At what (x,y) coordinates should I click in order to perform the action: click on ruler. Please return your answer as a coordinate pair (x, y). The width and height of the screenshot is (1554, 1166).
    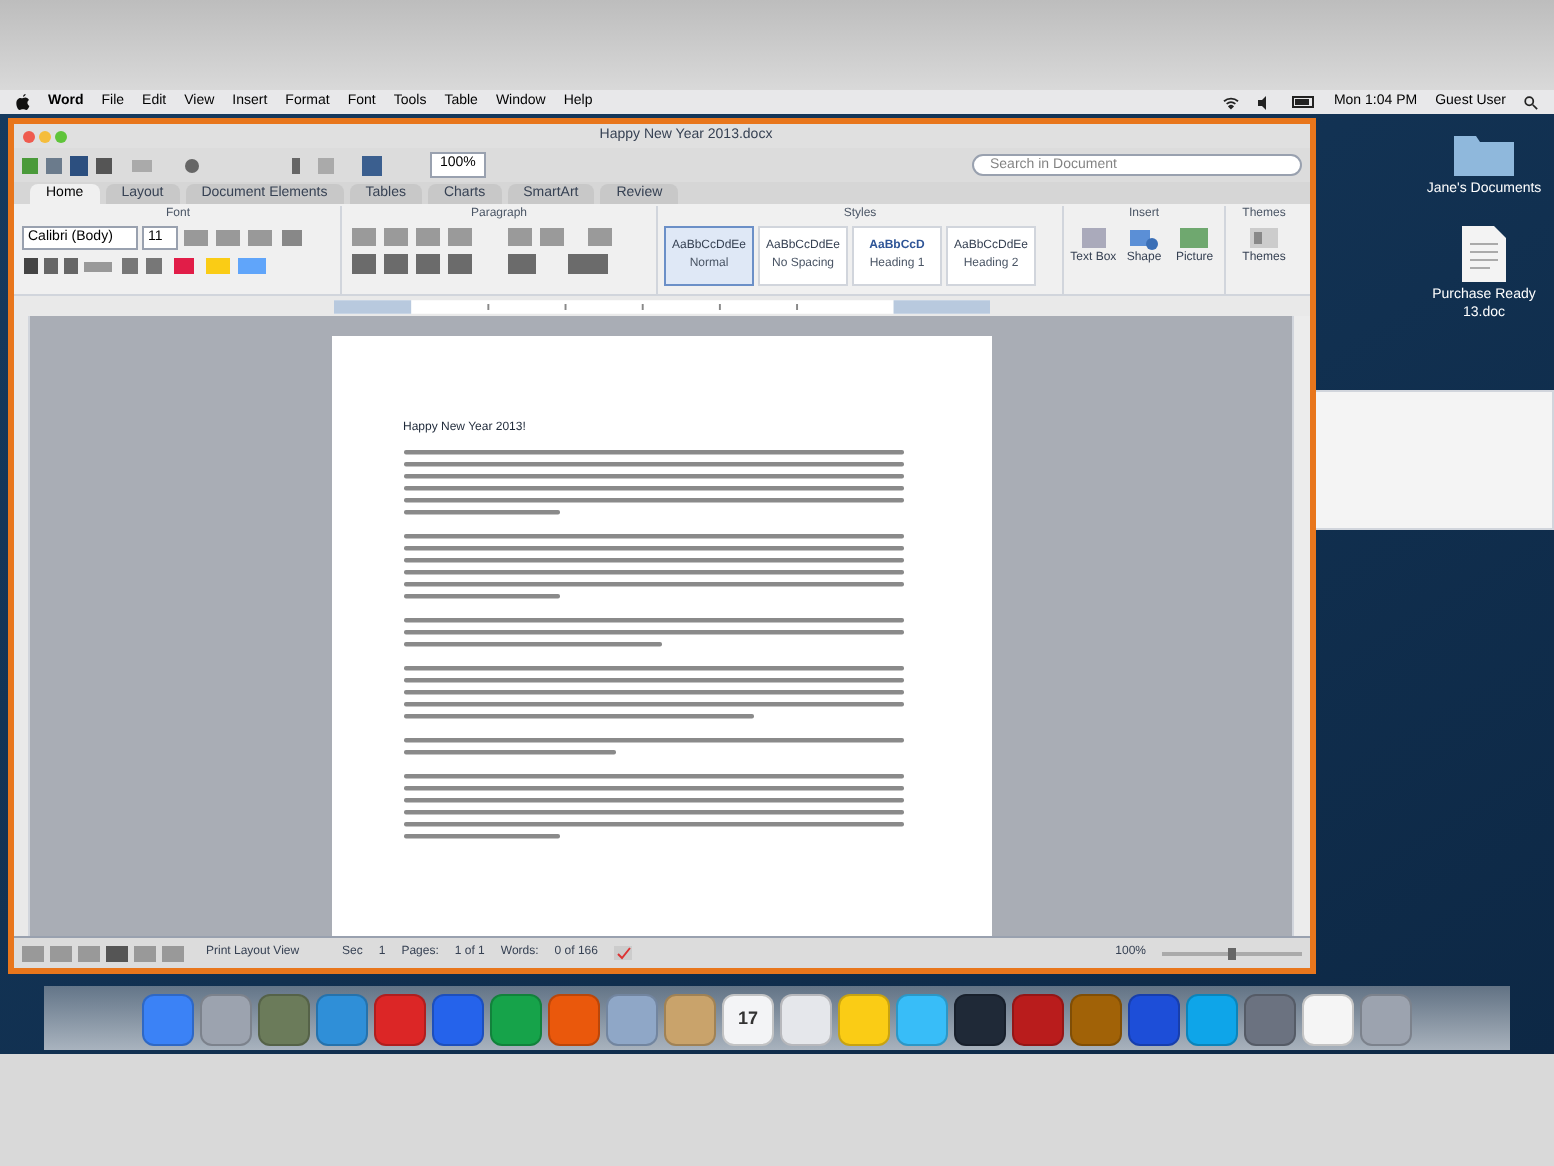
    Looking at the image, I should click on (662, 306).